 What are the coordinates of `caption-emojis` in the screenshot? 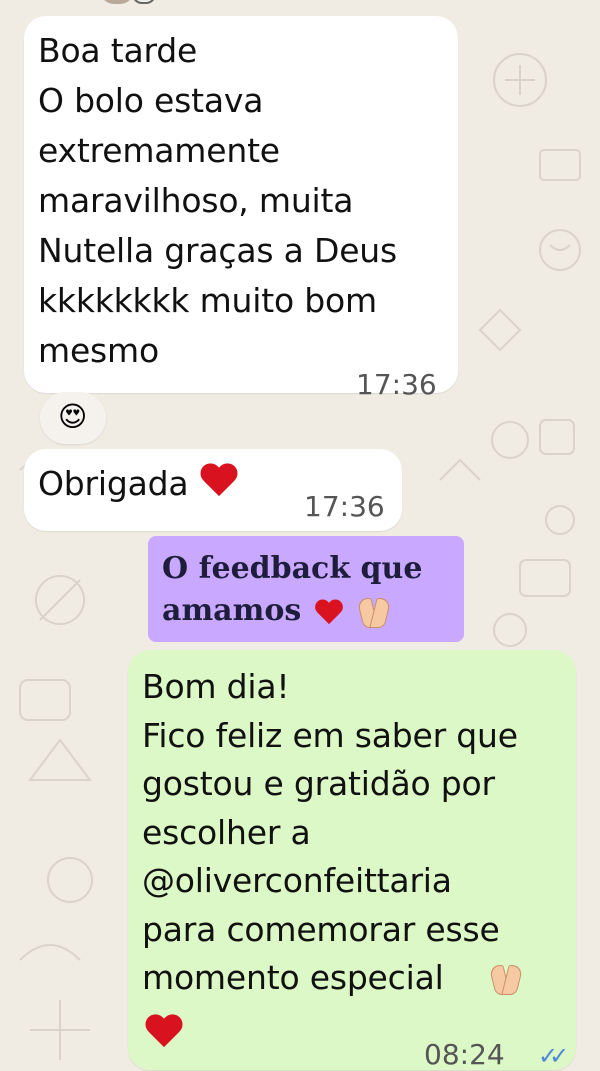 It's located at (352, 614).